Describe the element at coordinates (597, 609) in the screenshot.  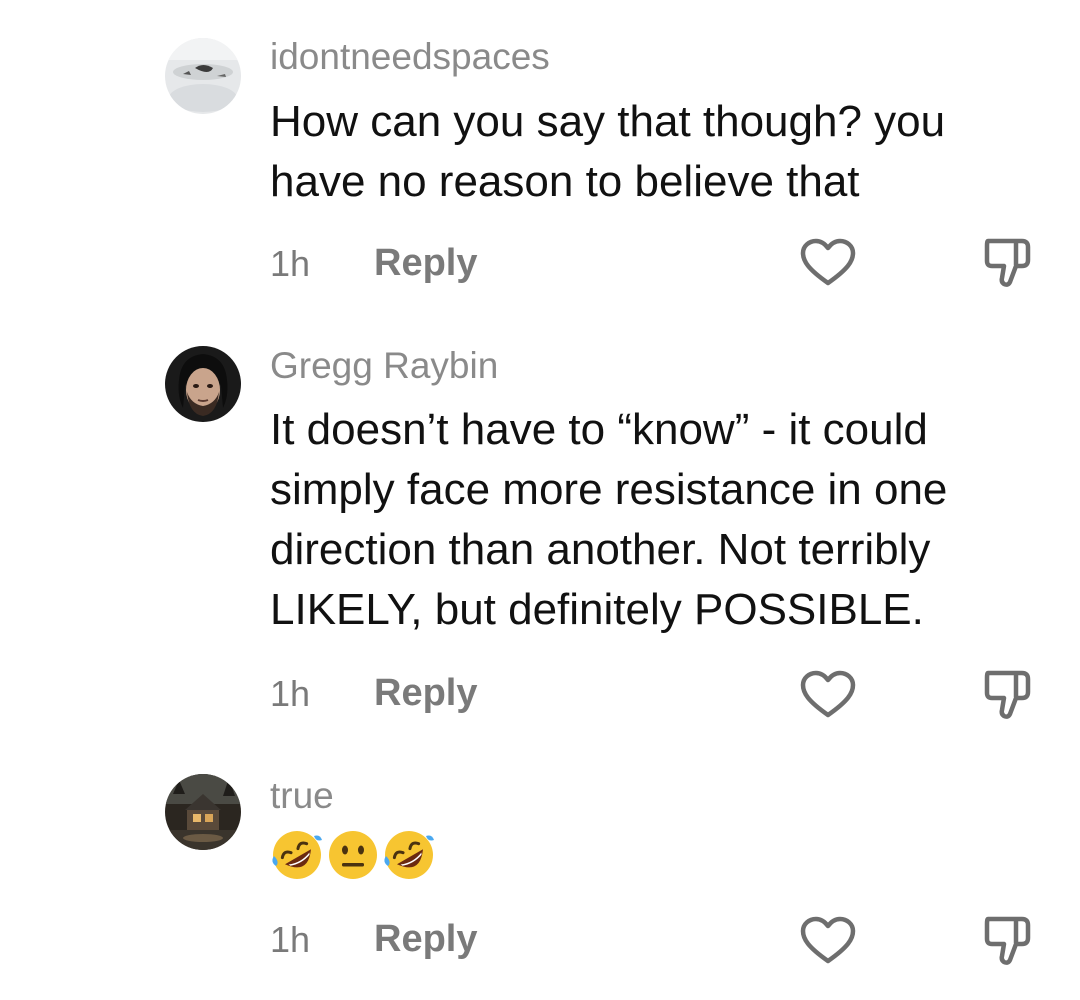
I see `comment-text-line: LIKELY, but definitely POSSIBLE.` at that location.